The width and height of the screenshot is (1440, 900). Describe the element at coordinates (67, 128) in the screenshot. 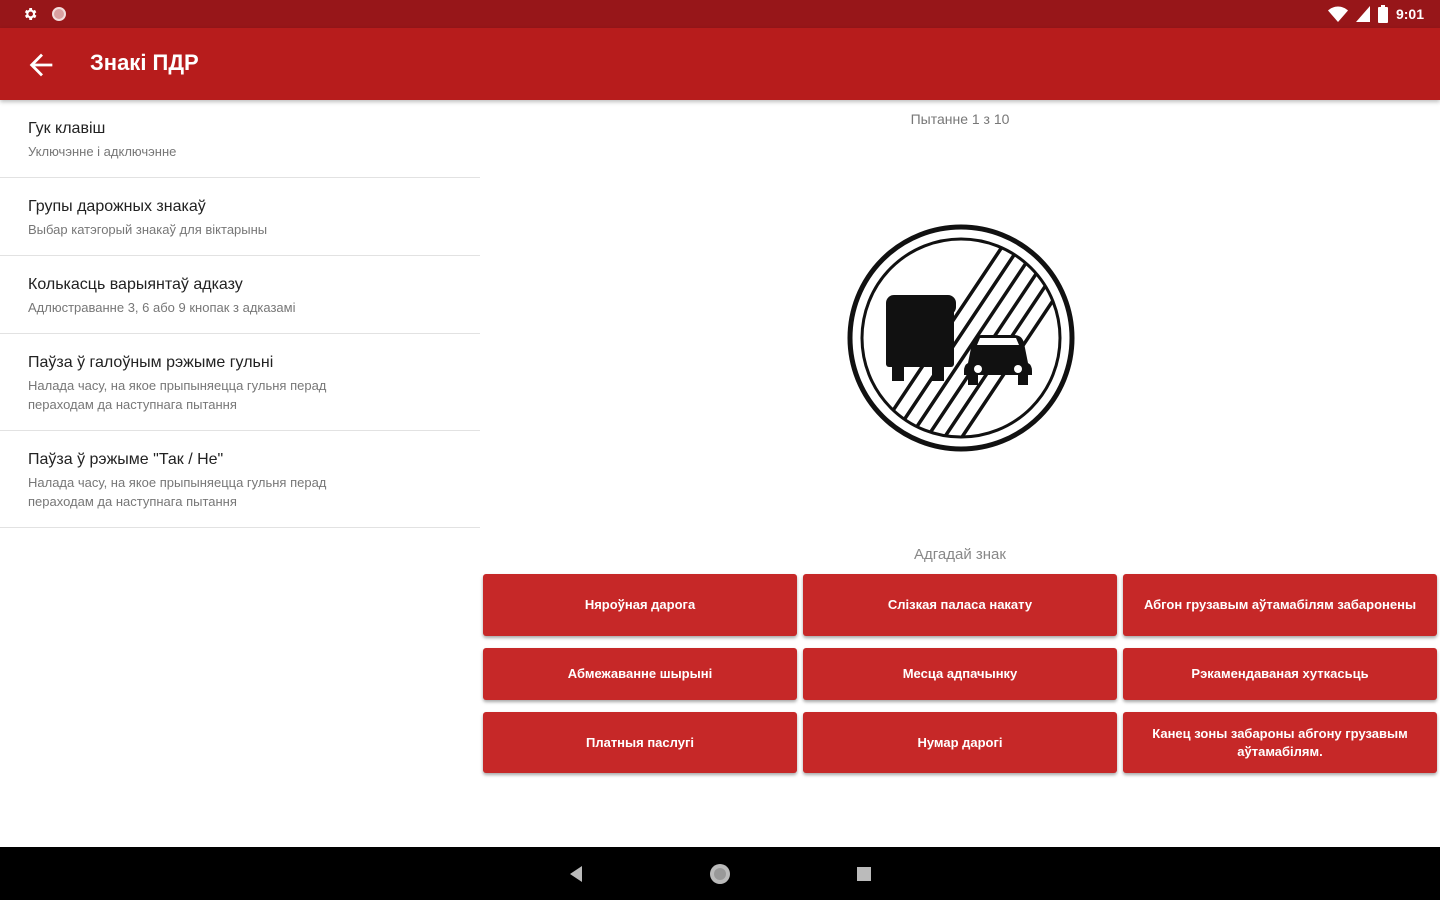

I see `settings-item-title: Гук клавіш` at that location.